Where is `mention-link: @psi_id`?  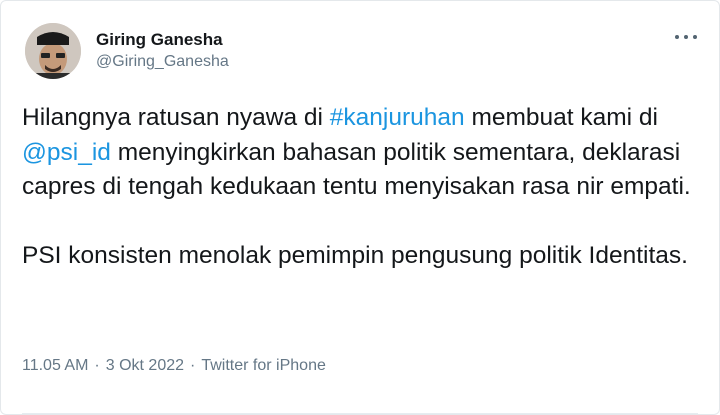
mention-link: @psi_id is located at coordinates (66, 152).